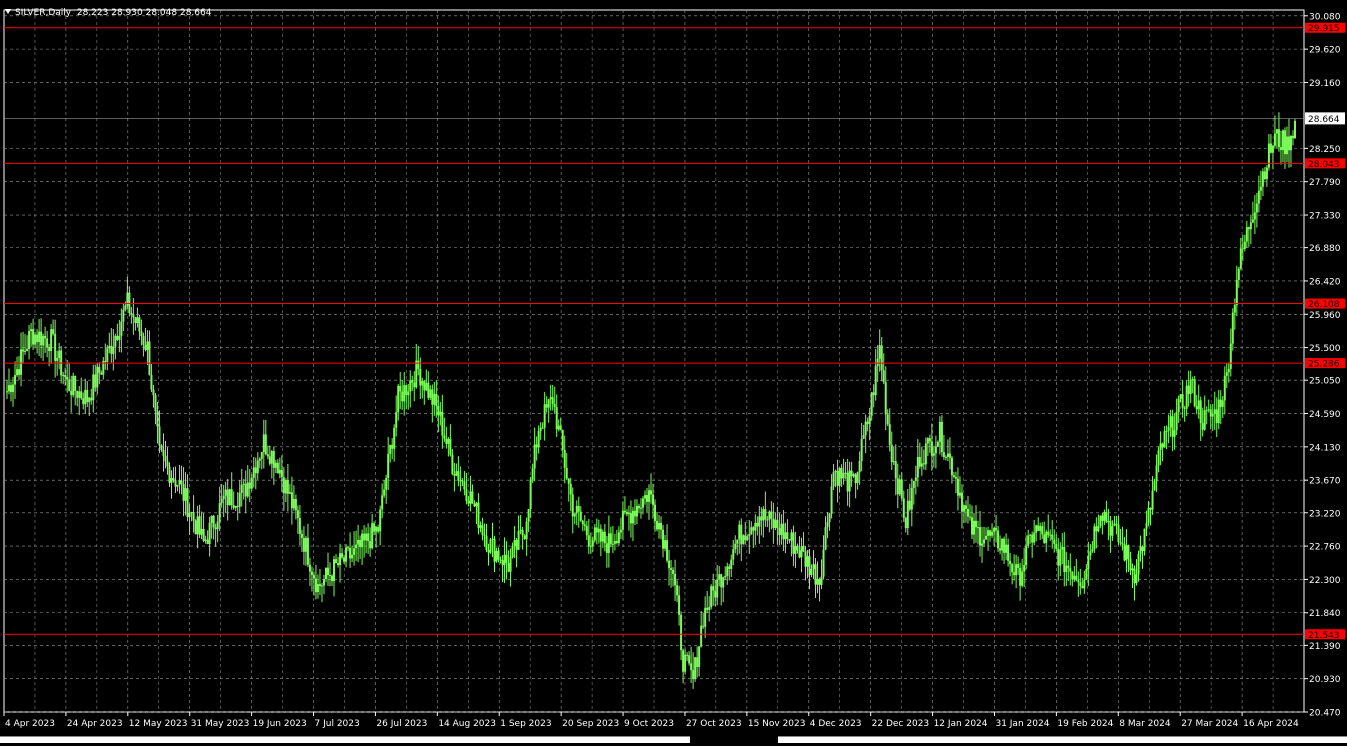  I want to click on x-tick-label: 19 Jun 2023, so click(280, 724).